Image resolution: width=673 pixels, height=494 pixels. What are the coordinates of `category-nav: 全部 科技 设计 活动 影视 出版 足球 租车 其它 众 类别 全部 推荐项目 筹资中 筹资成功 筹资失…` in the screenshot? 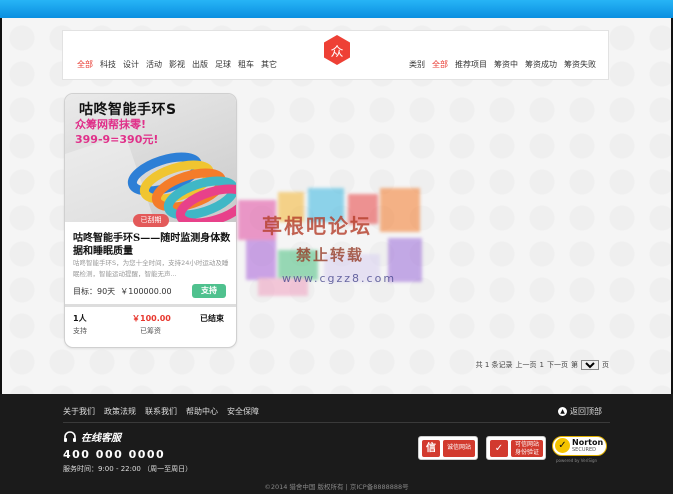 It's located at (335, 55).